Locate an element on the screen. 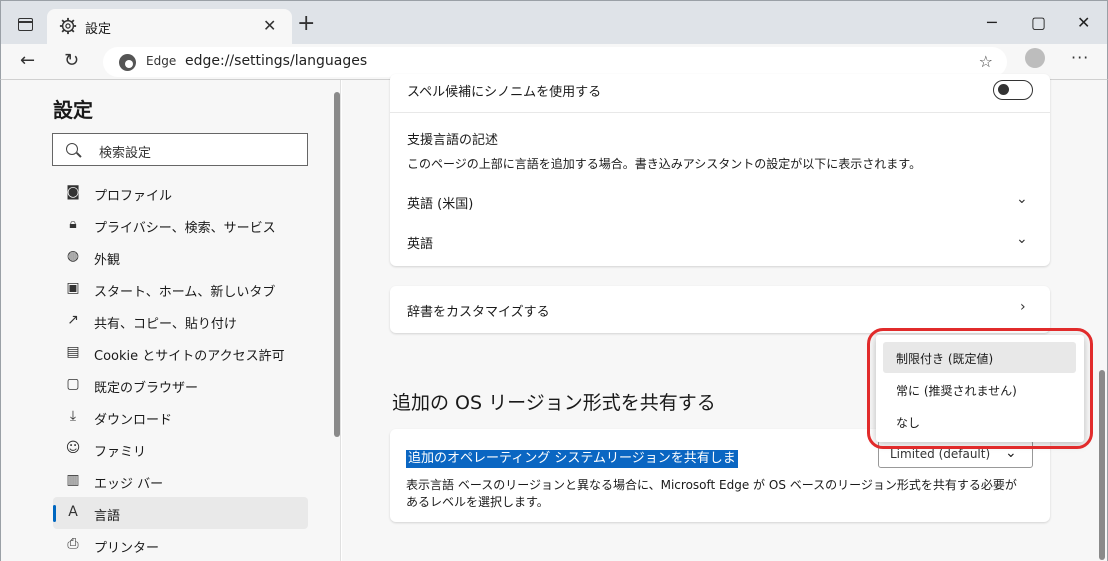  spell-synonym-label: スペル候補にシノニムを使用する is located at coordinates (504, 92).